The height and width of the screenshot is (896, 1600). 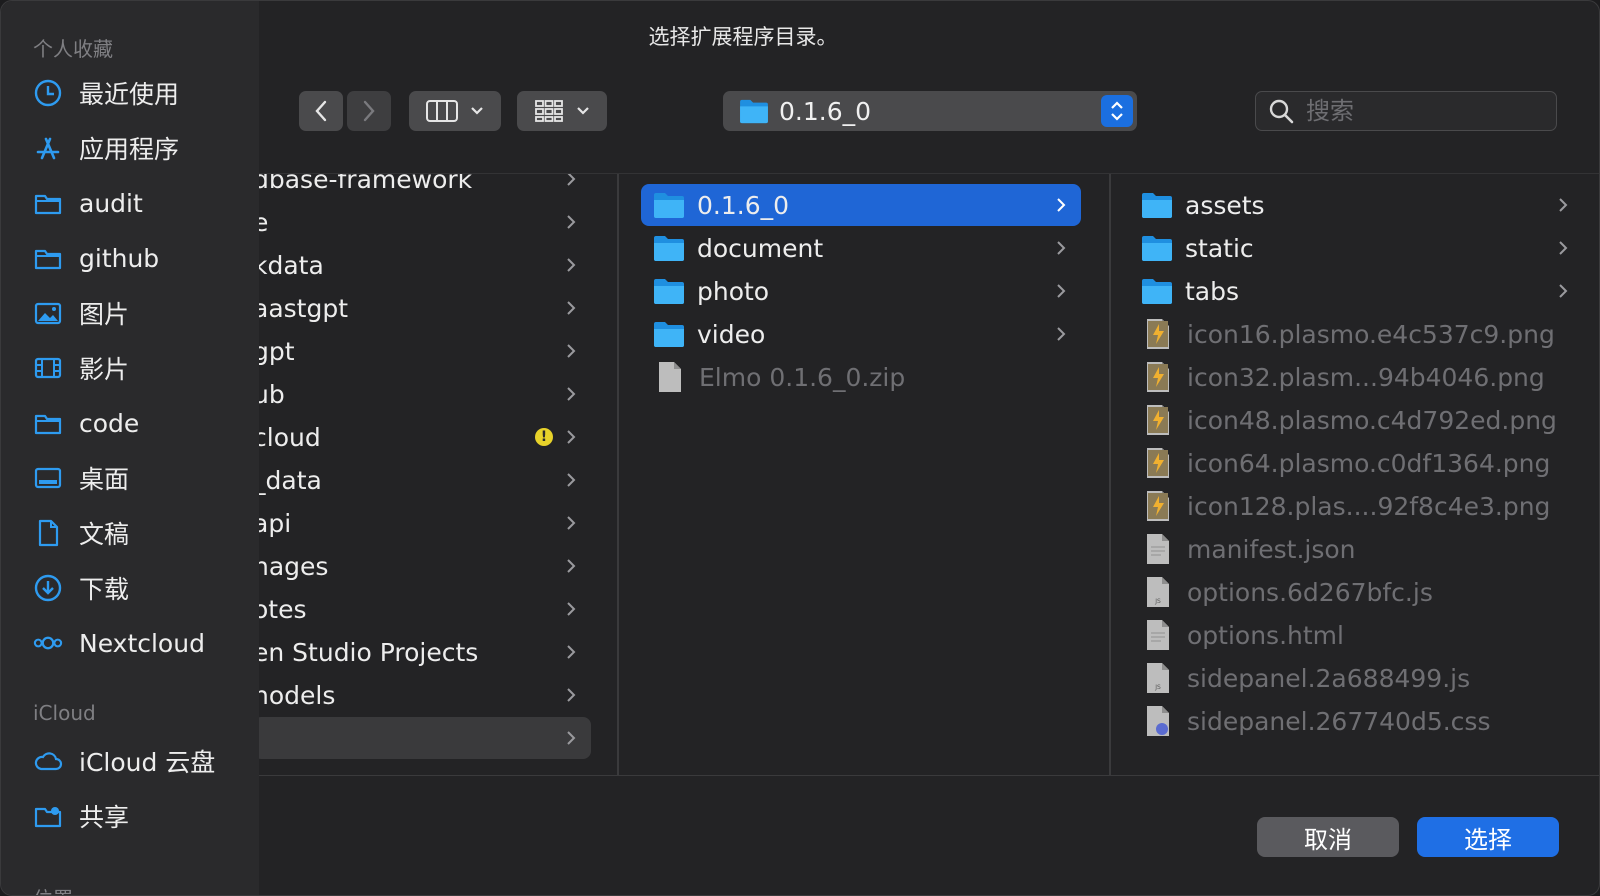 What do you see at coordinates (425, 351) in the screenshot?
I see `list-item: gpt` at bounding box center [425, 351].